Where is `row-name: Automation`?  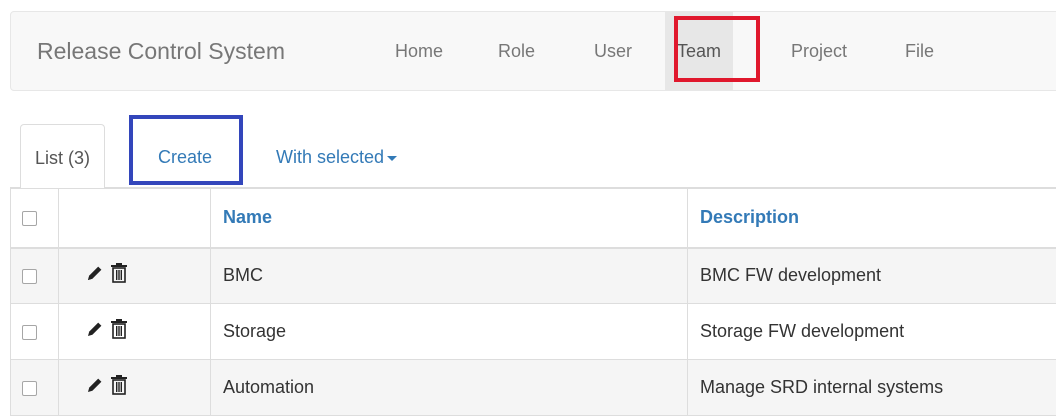
row-name: Automation is located at coordinates (449, 387).